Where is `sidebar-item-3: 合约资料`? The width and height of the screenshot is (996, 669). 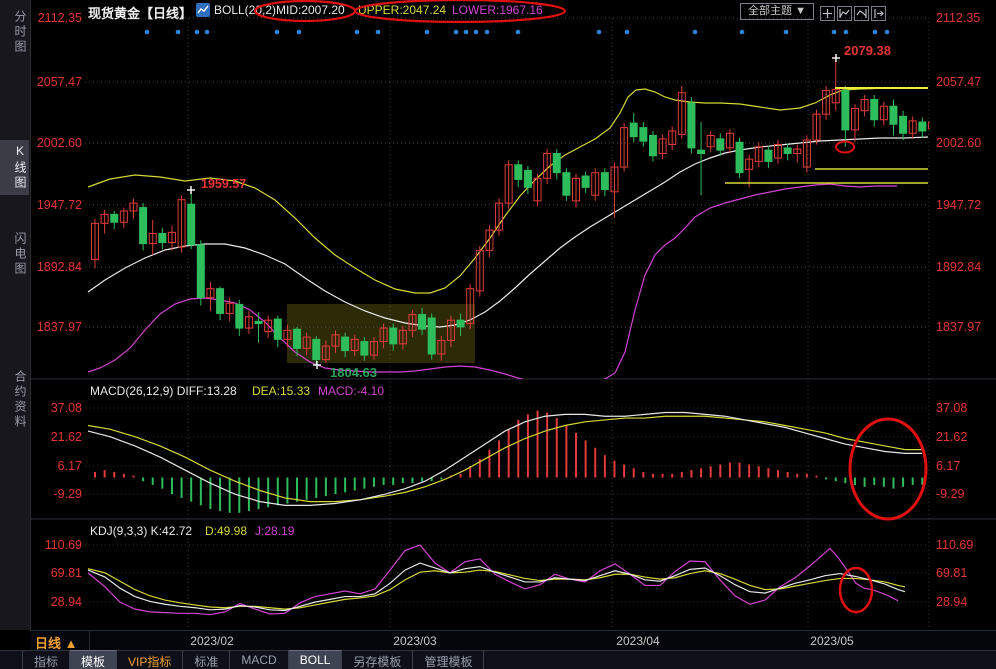
sidebar-item-3: 合约资料 is located at coordinates (14, 400).